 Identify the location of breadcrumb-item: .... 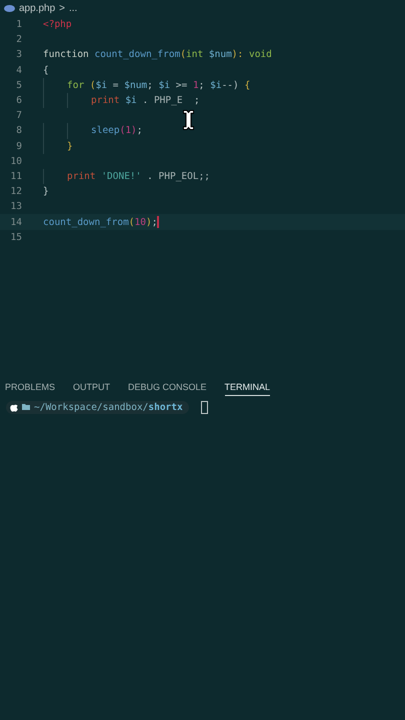
(73, 8).